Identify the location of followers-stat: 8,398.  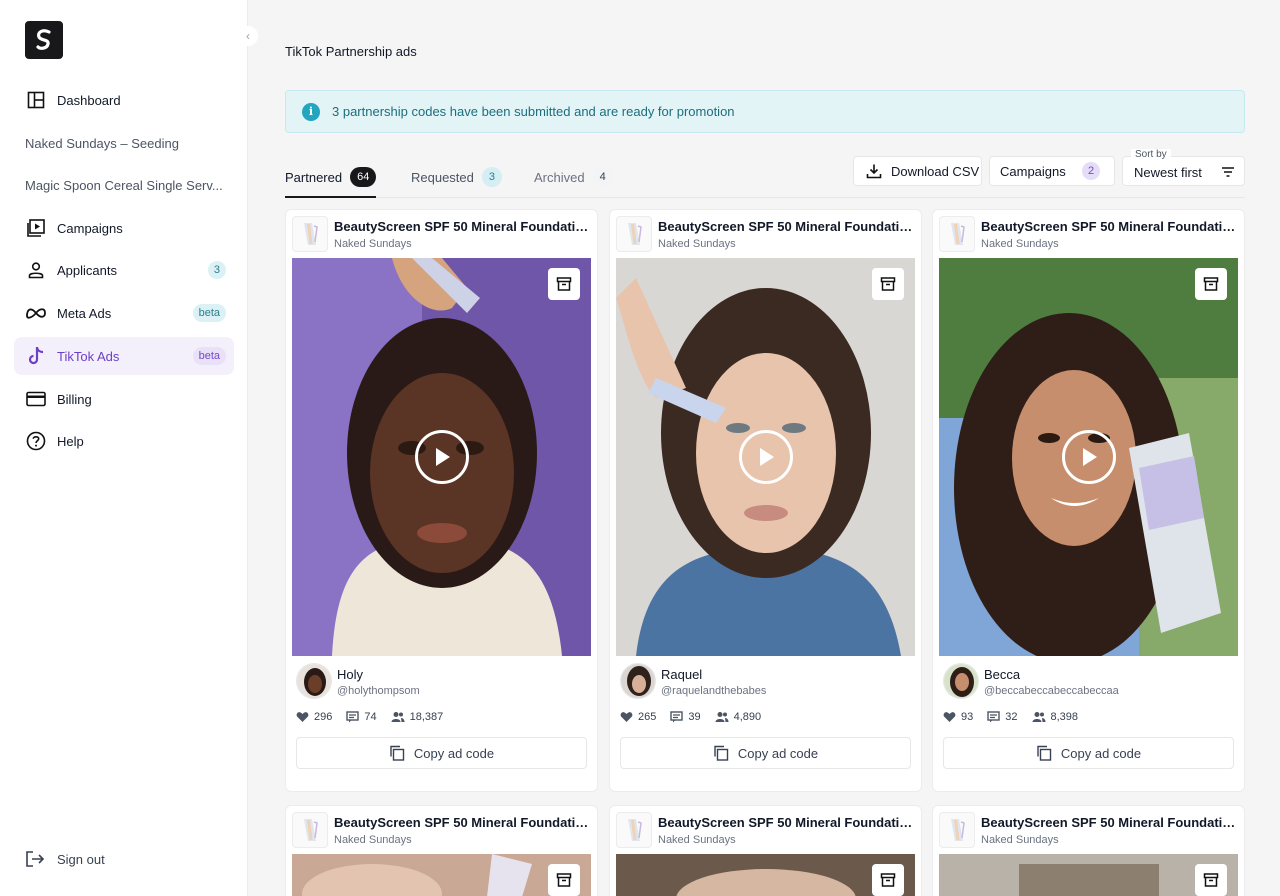
(1055, 717).